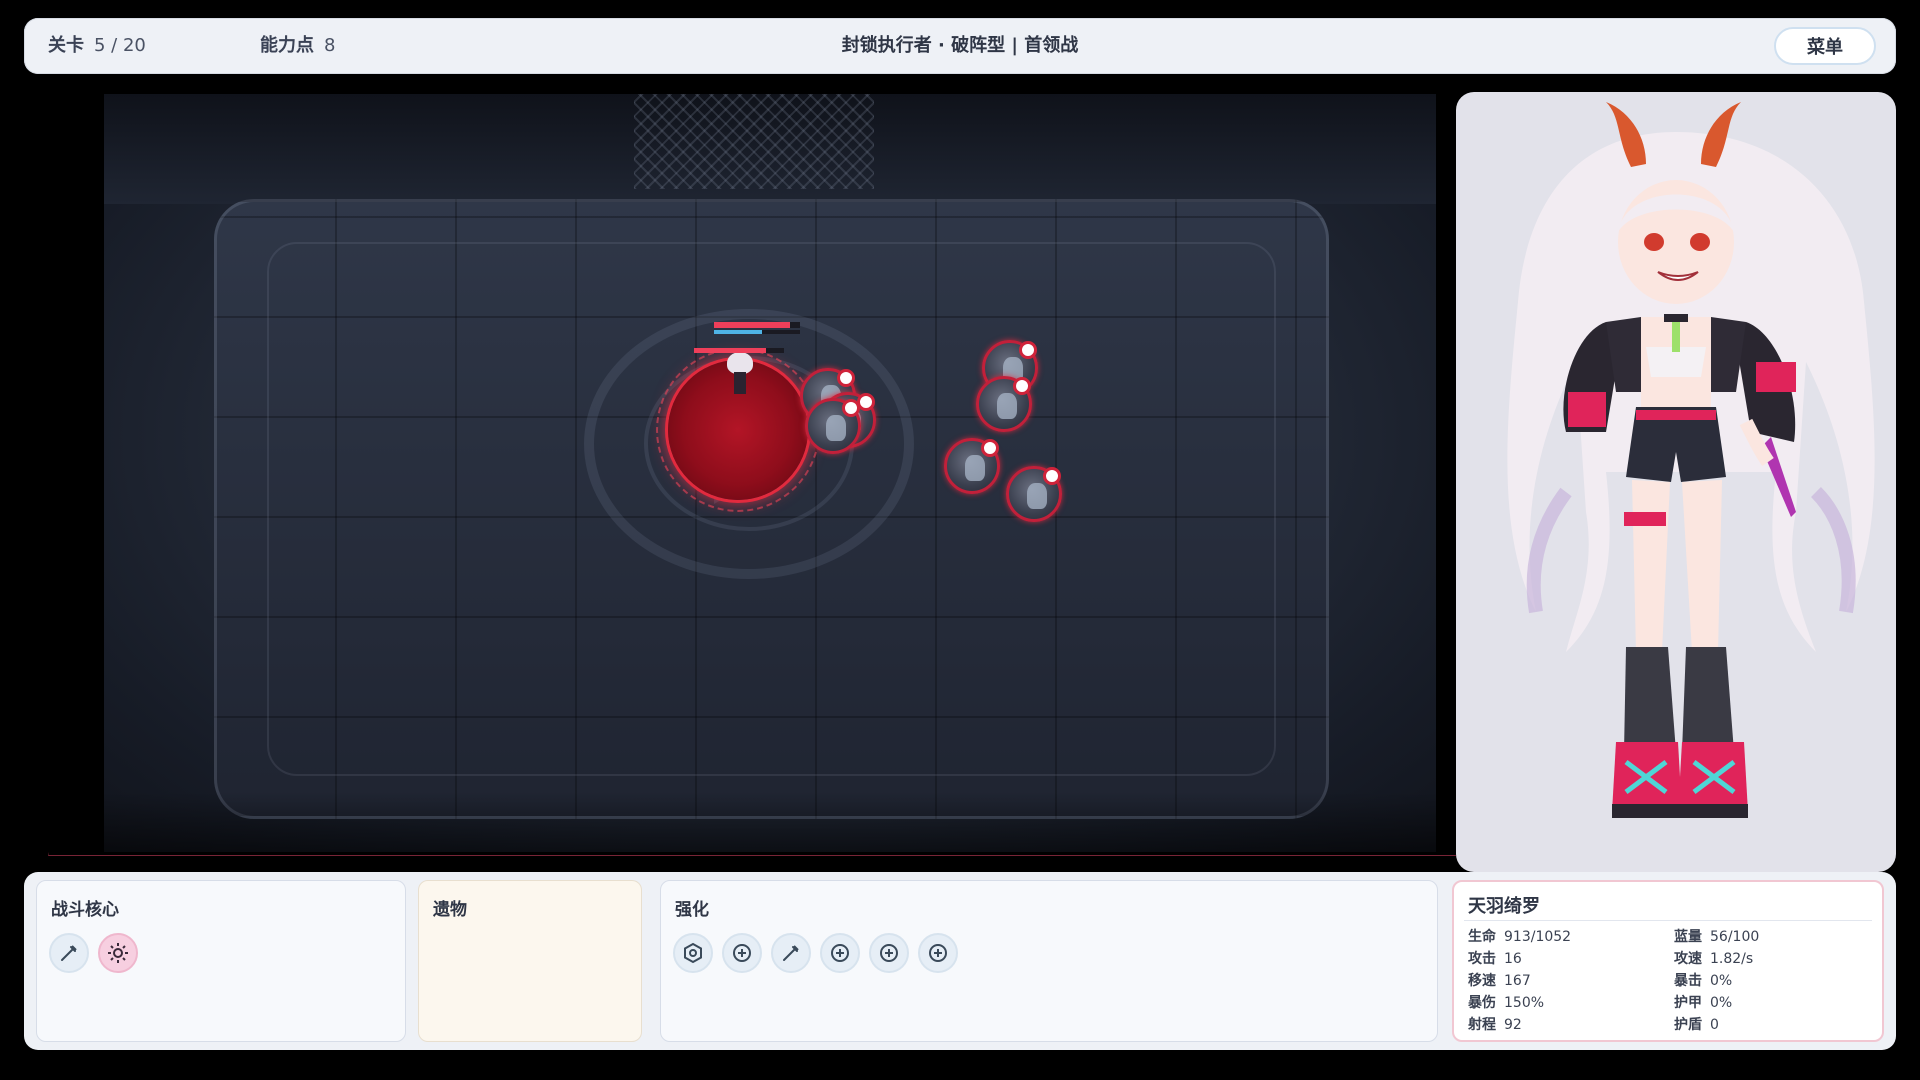 The height and width of the screenshot is (1080, 1920). I want to click on stat-attack-speed: 攻速 1.82/s, so click(1713, 958).